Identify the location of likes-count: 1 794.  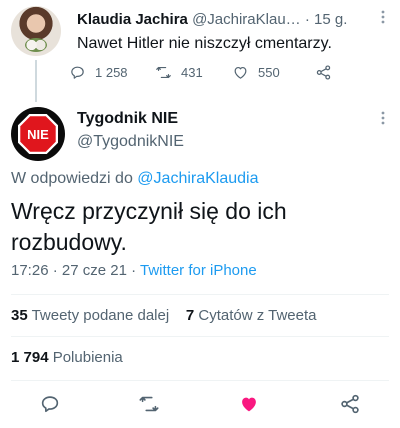
(30, 357).